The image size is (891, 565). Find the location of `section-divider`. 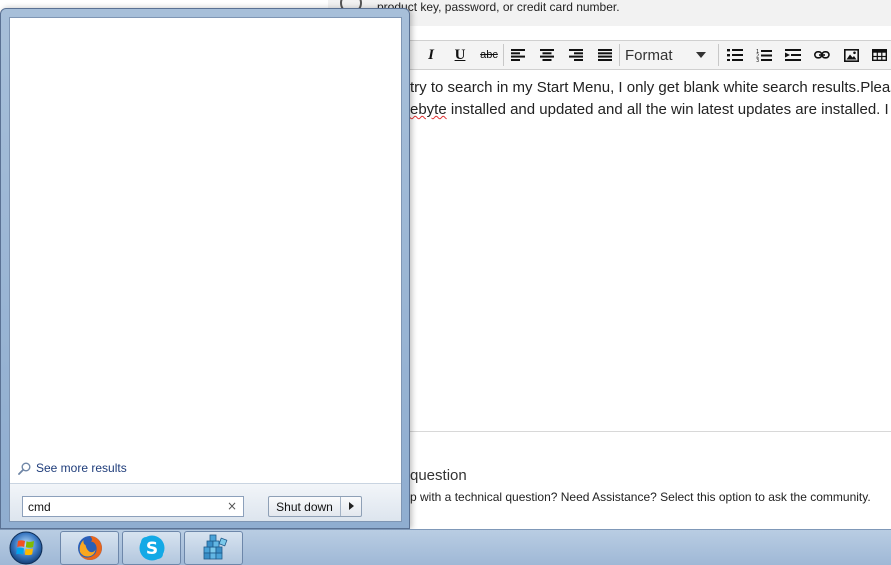

section-divider is located at coordinates (650, 431).